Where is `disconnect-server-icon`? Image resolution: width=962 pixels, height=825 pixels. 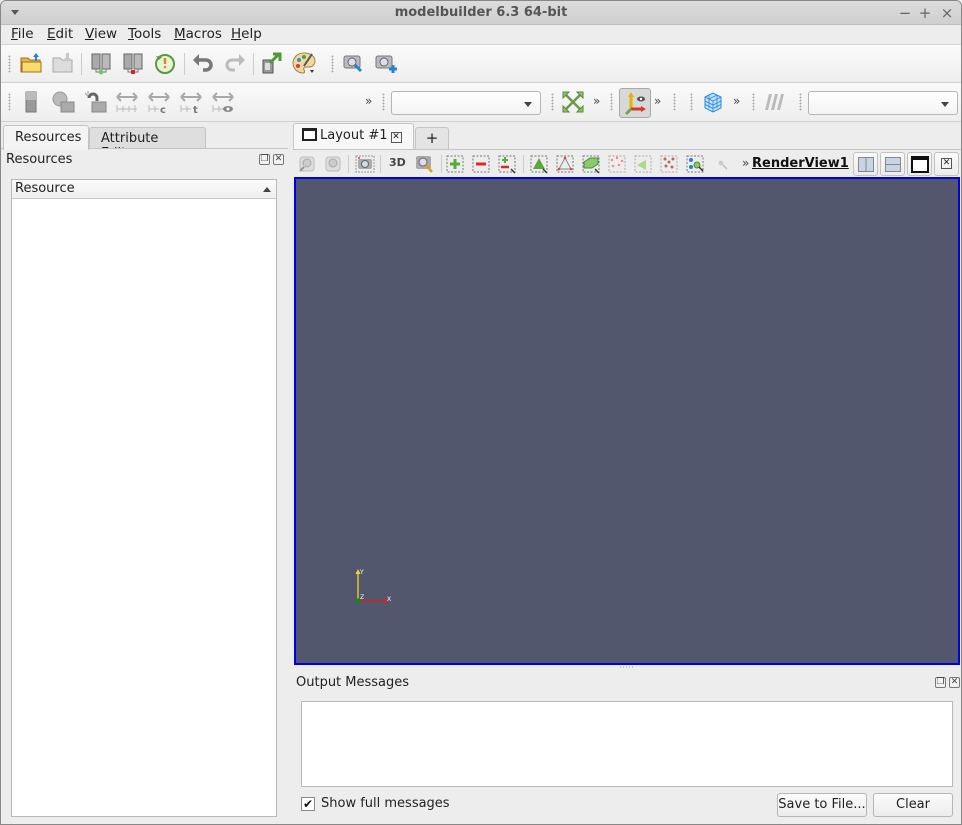 disconnect-server-icon is located at coordinates (133, 63).